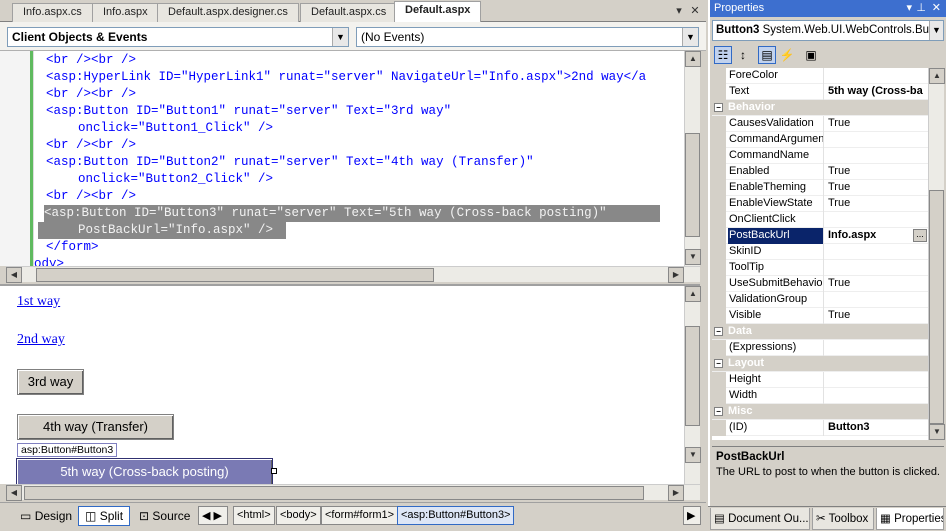 The height and width of the screenshot is (531, 946). I want to click on tab-list-dropdown-icon: ▾, so click(679, 11).